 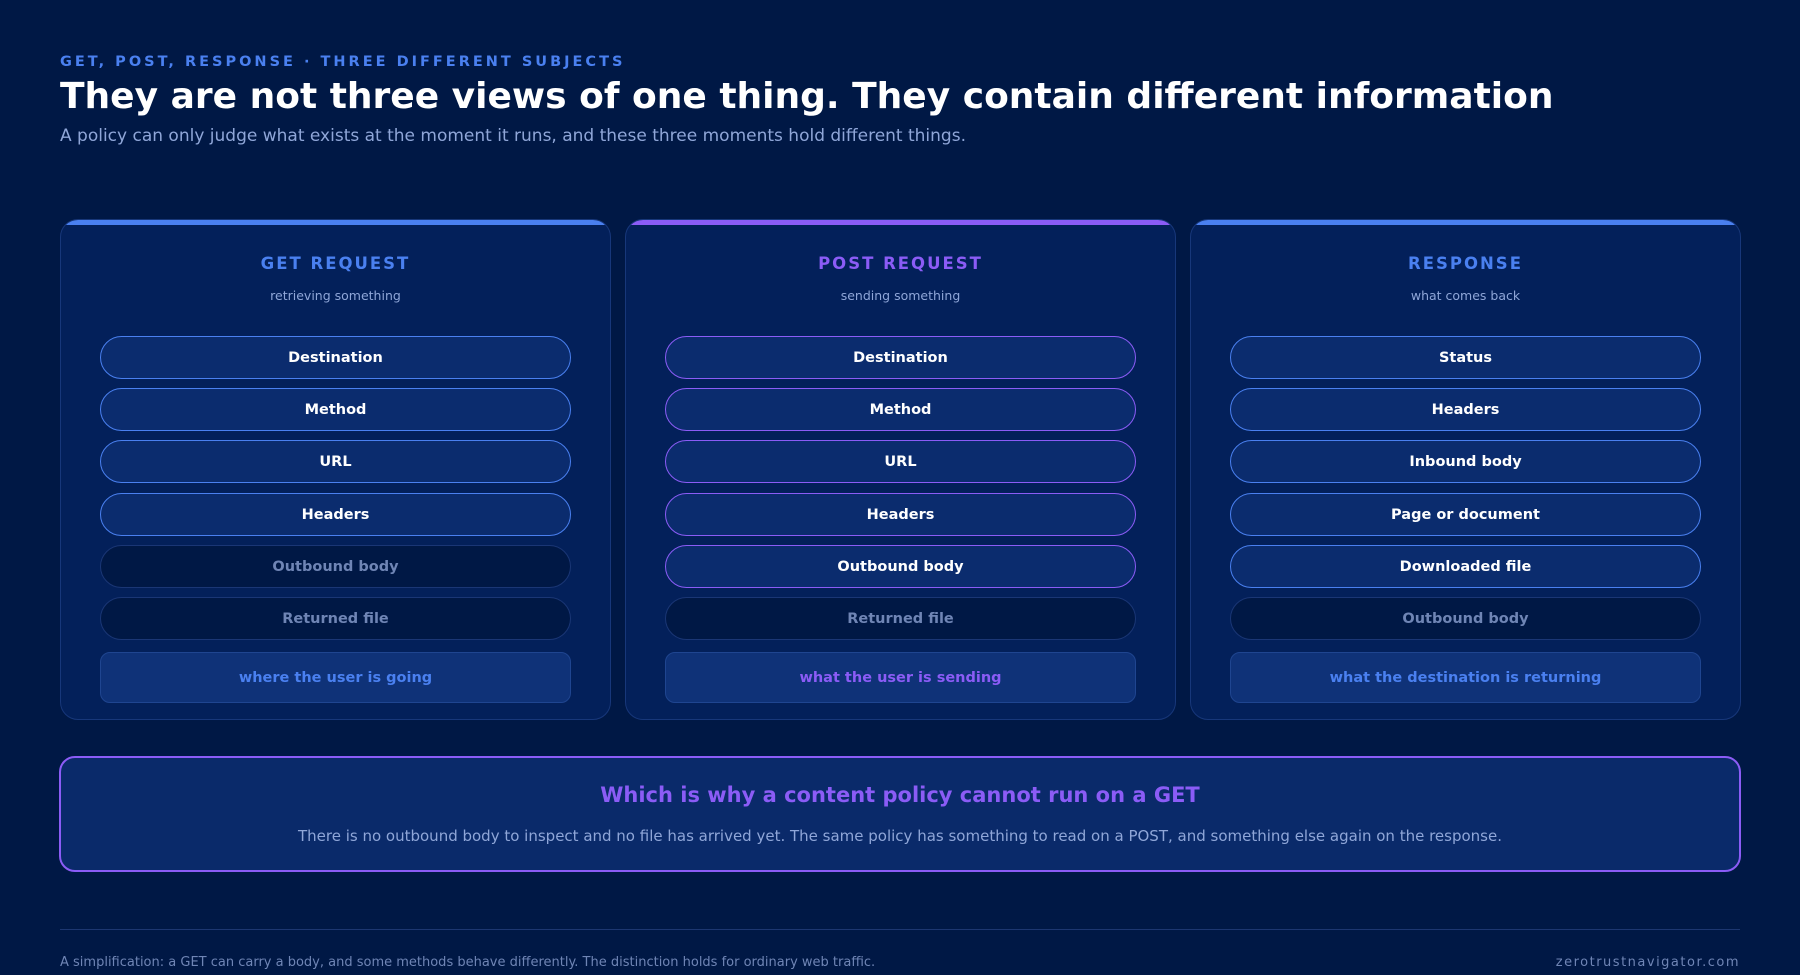 What do you see at coordinates (1465, 677) in the screenshot?
I see `card-summary: what the destination is returning` at bounding box center [1465, 677].